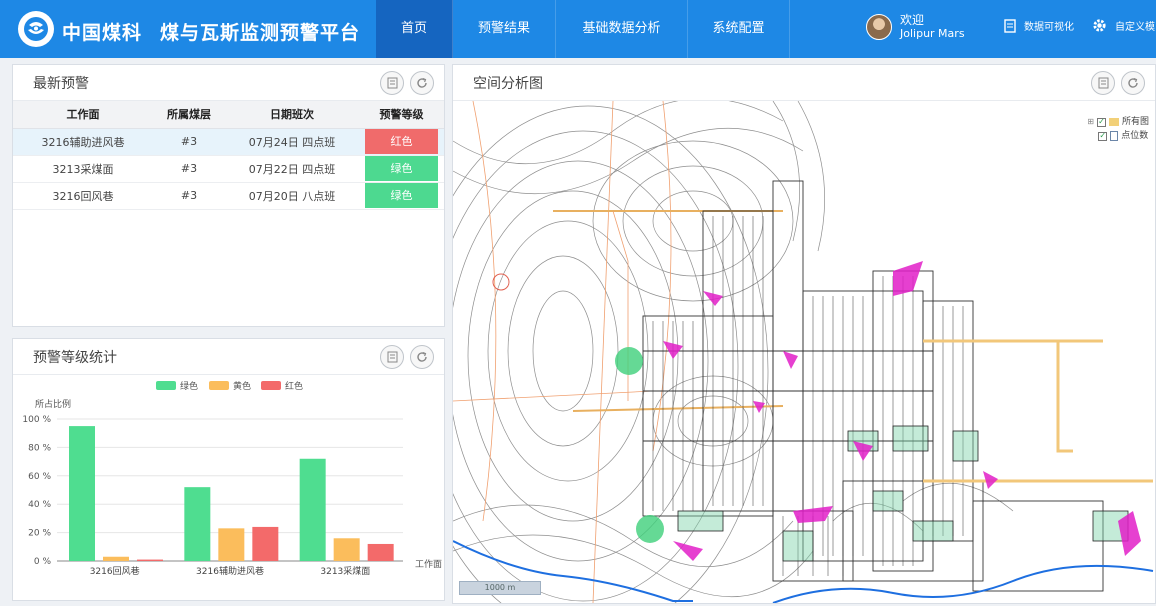 This screenshot has height=606, width=1156. I want to click on custom-label: 自定义模, so click(1135, 27).